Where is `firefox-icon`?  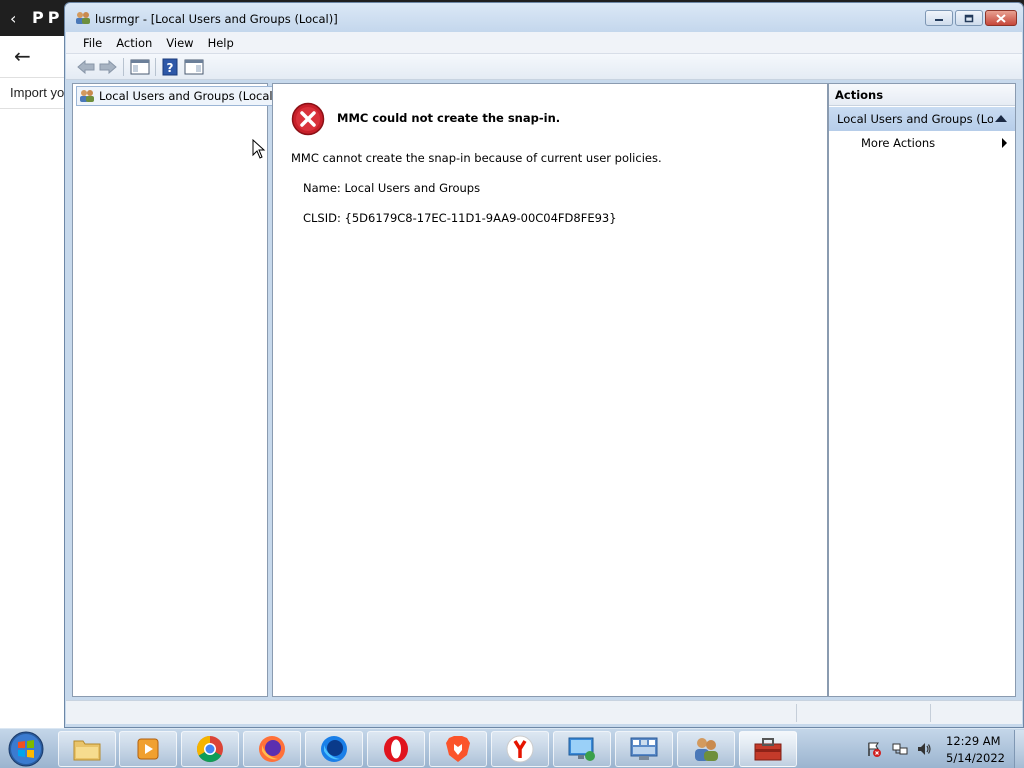 firefox-icon is located at coordinates (272, 749).